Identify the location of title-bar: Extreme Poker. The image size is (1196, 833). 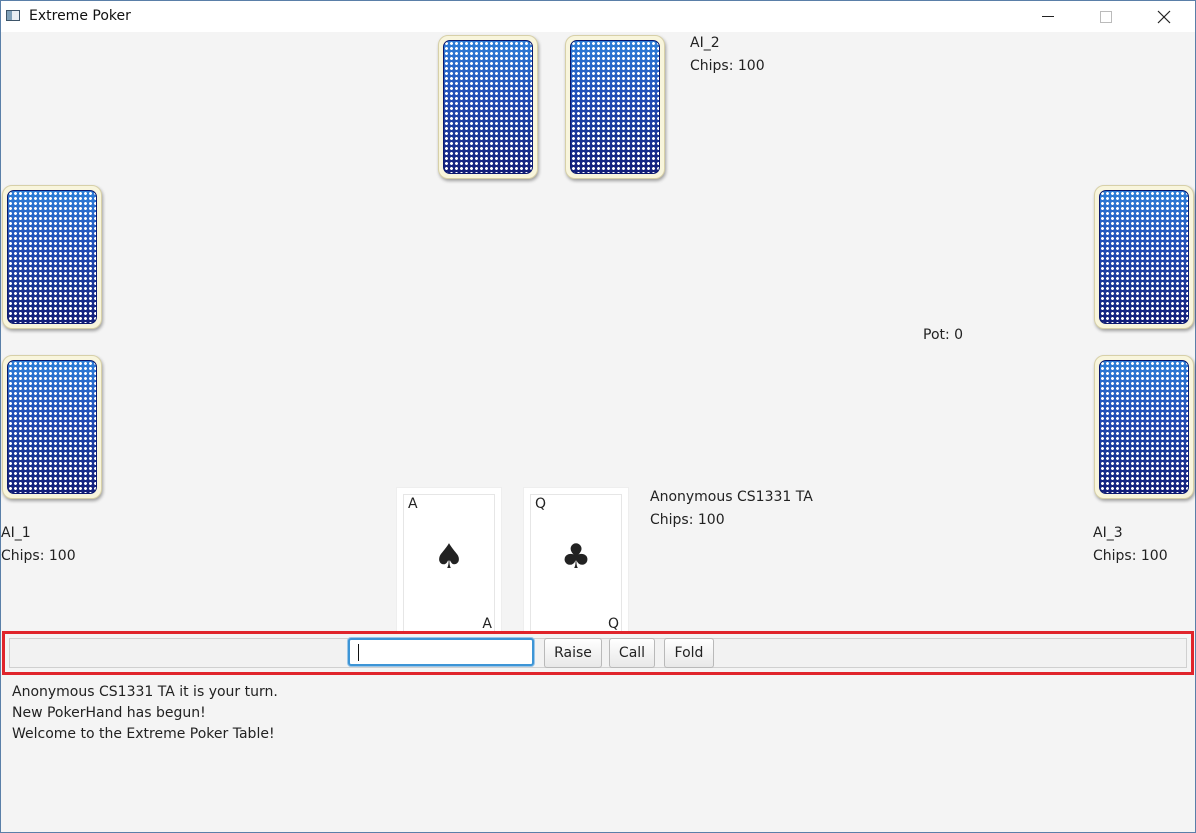
(598, 16).